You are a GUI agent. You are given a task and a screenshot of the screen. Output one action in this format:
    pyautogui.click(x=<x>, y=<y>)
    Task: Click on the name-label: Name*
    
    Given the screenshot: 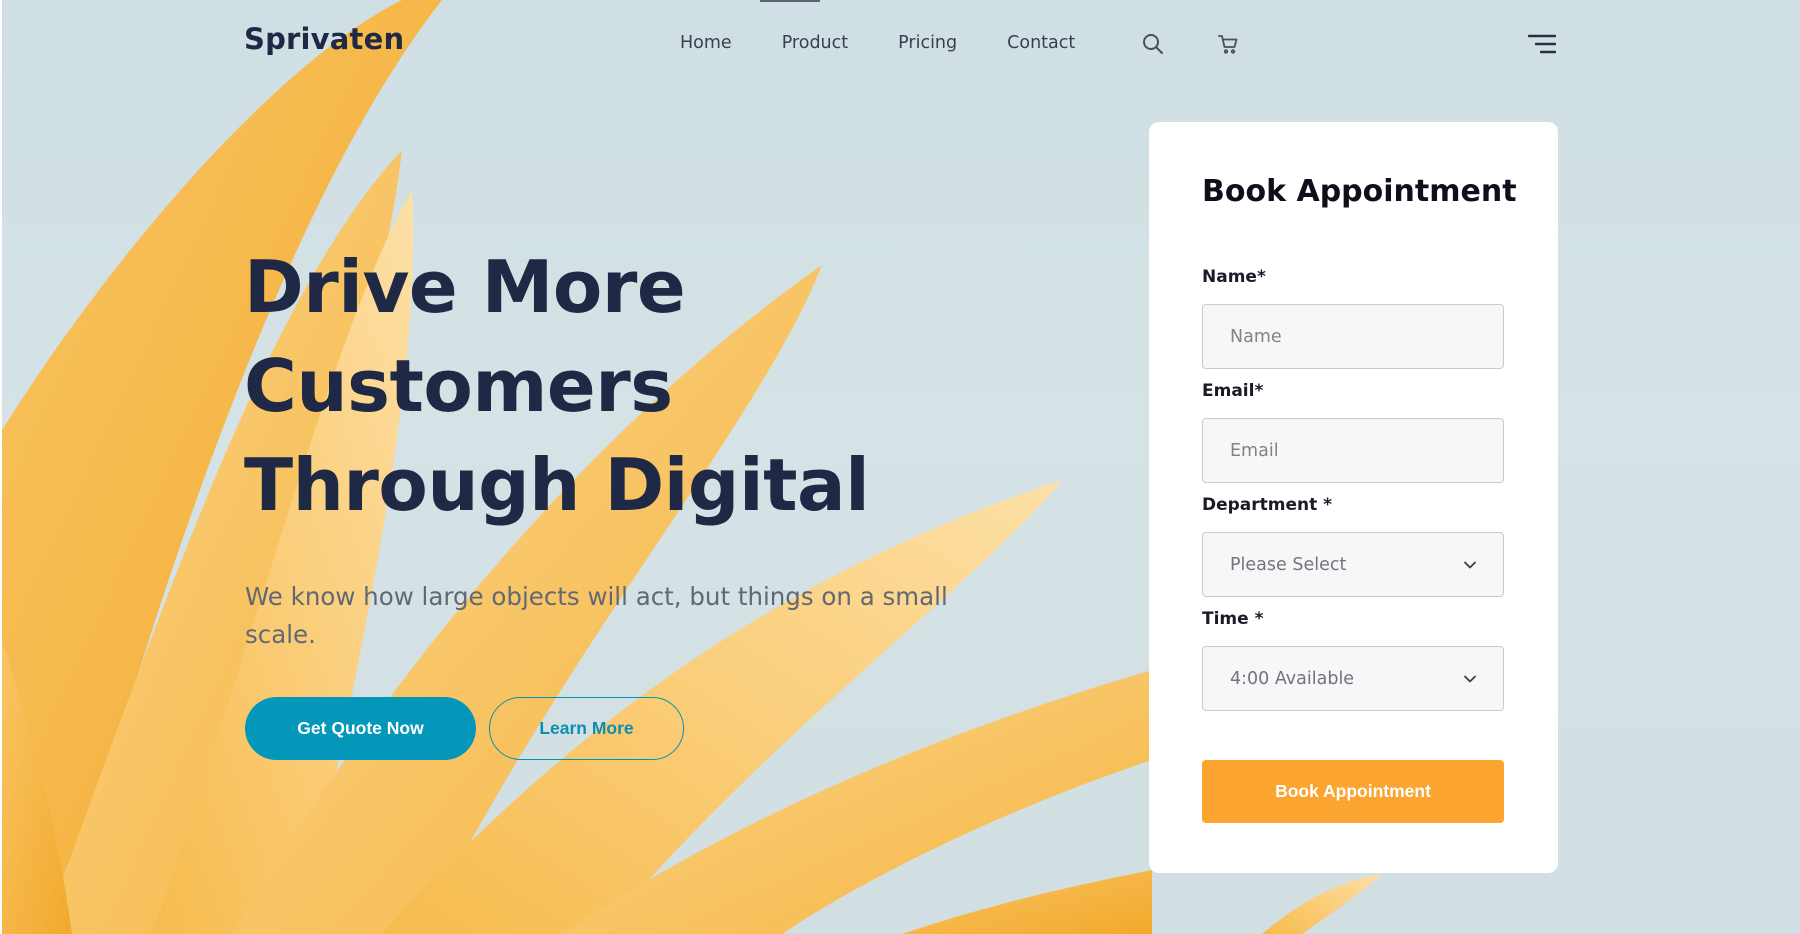 What is the action you would take?
    pyautogui.click(x=1234, y=277)
    